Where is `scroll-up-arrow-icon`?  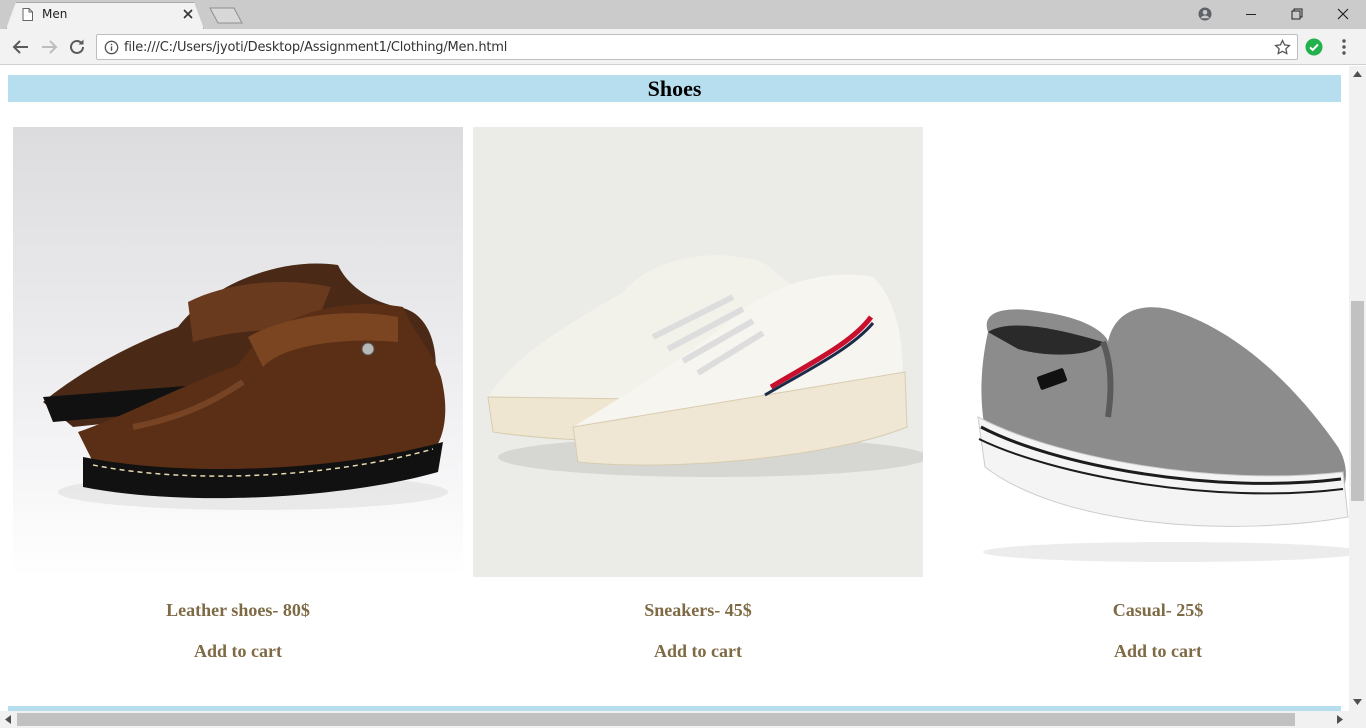
scroll-up-arrow-icon is located at coordinates (1357, 74).